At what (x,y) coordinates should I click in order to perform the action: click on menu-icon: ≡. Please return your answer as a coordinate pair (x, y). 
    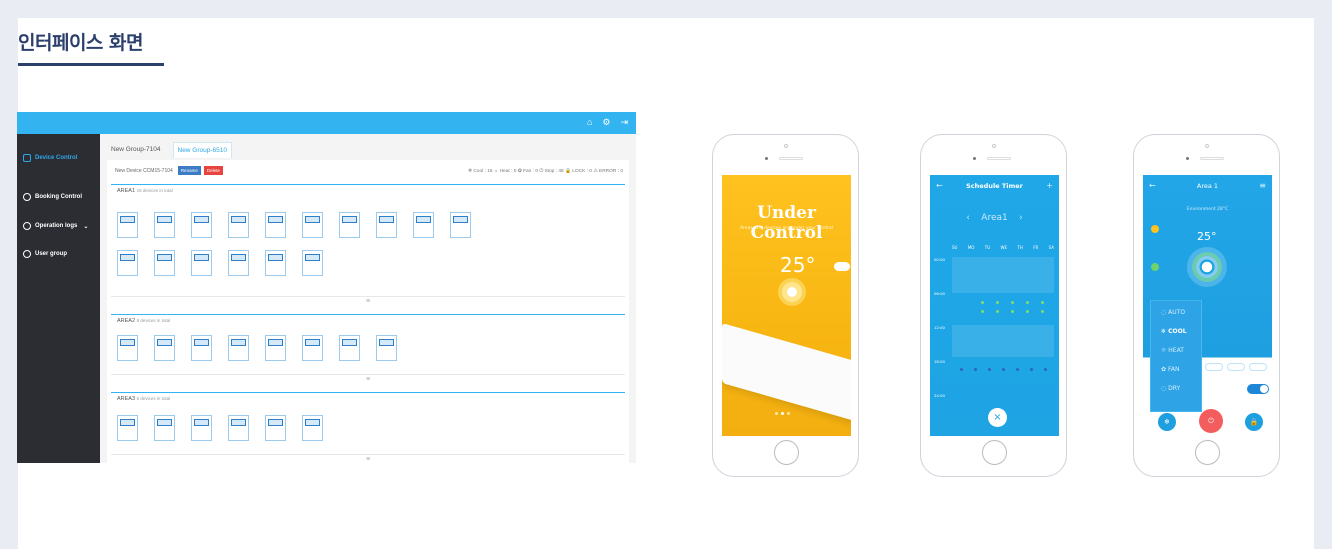
    Looking at the image, I should click on (1262, 185).